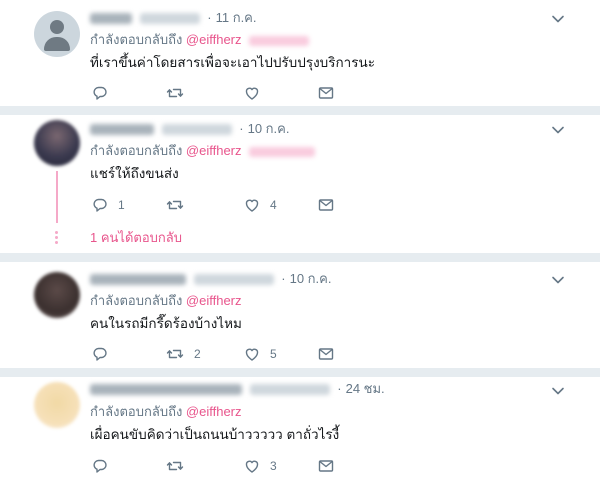 This screenshot has width=600, height=481. What do you see at coordinates (273, 205) in the screenshot?
I see `like-count: 4` at bounding box center [273, 205].